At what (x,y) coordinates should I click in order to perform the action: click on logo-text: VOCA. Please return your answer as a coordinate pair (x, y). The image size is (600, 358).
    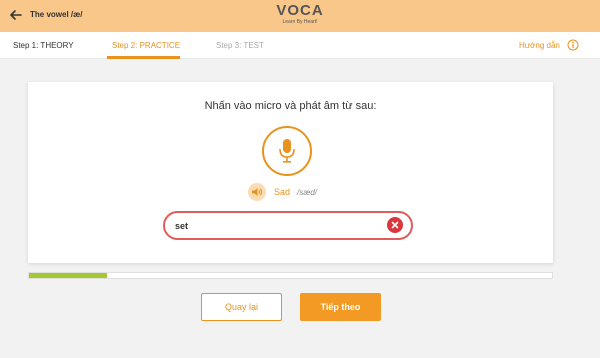
    Looking at the image, I should click on (300, 10).